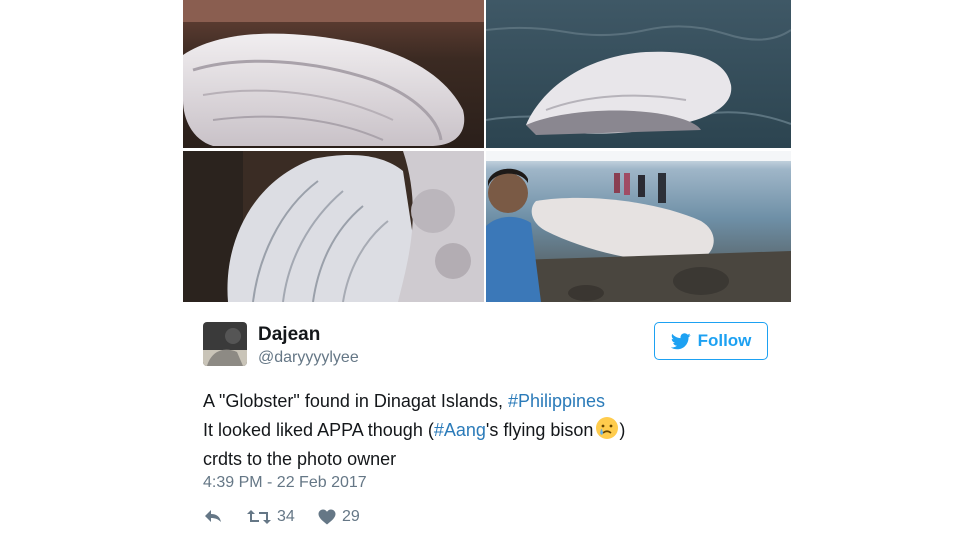 The height and width of the screenshot is (549, 976). Describe the element at coordinates (355, 401) in the screenshot. I see `tweet-line-1-text: A "Globster" found in Dinagat Islands,` at that location.